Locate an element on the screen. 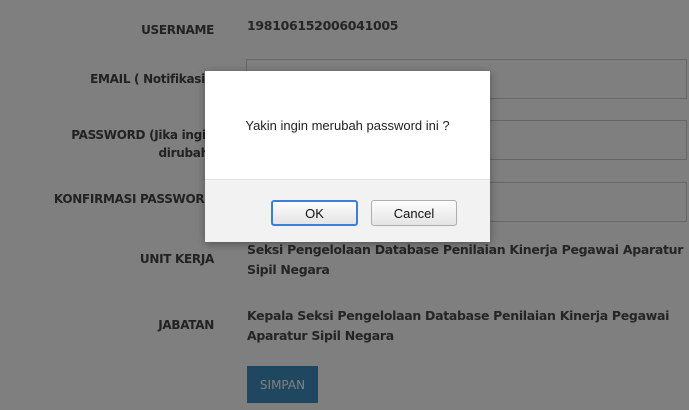 The height and width of the screenshot is (410, 689). ok-button: OK is located at coordinates (314, 213).